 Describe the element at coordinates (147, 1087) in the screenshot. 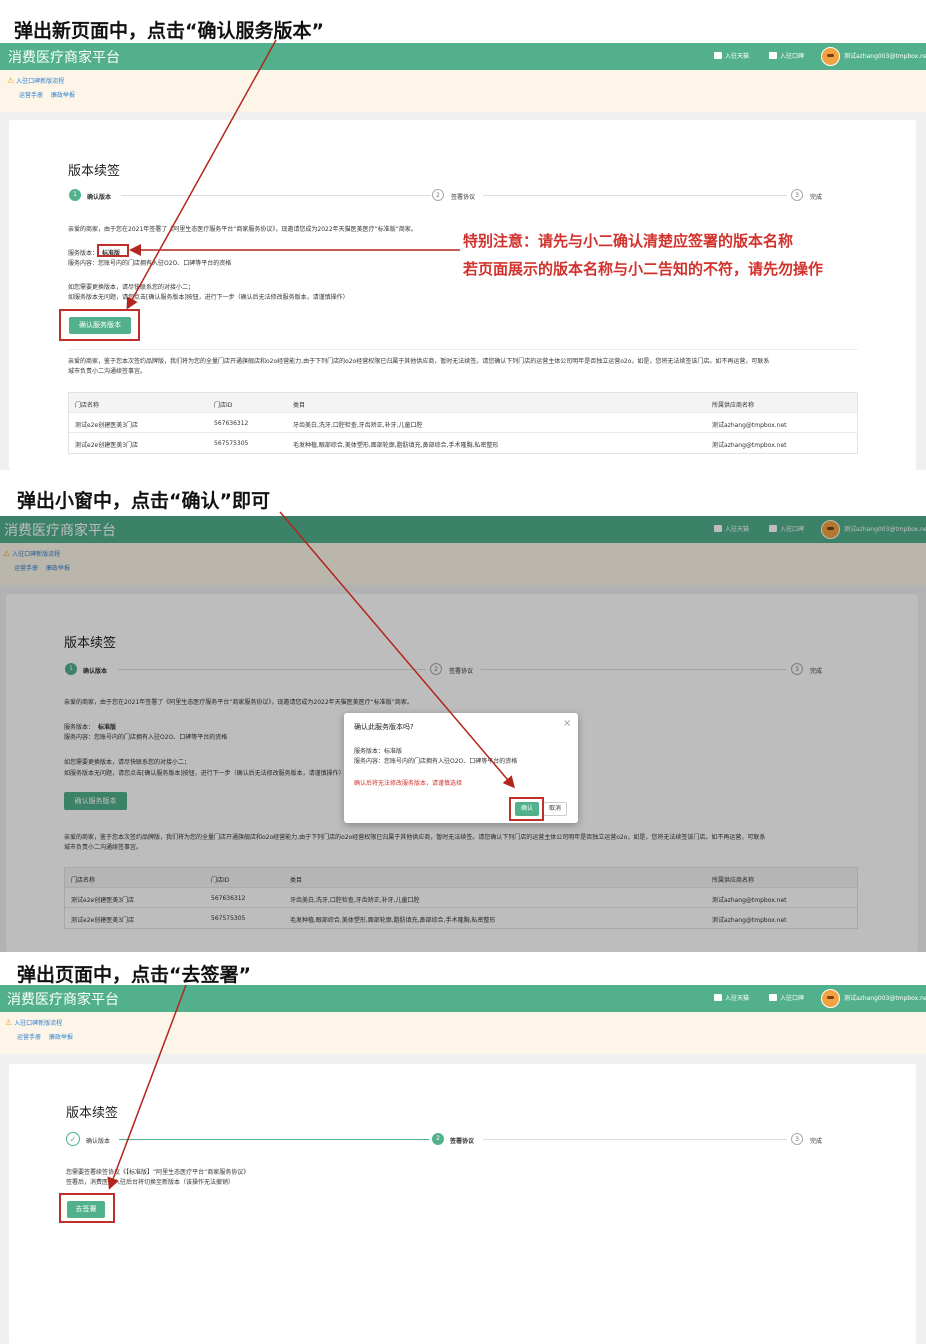

I see `arrow-to-go-sign` at that location.